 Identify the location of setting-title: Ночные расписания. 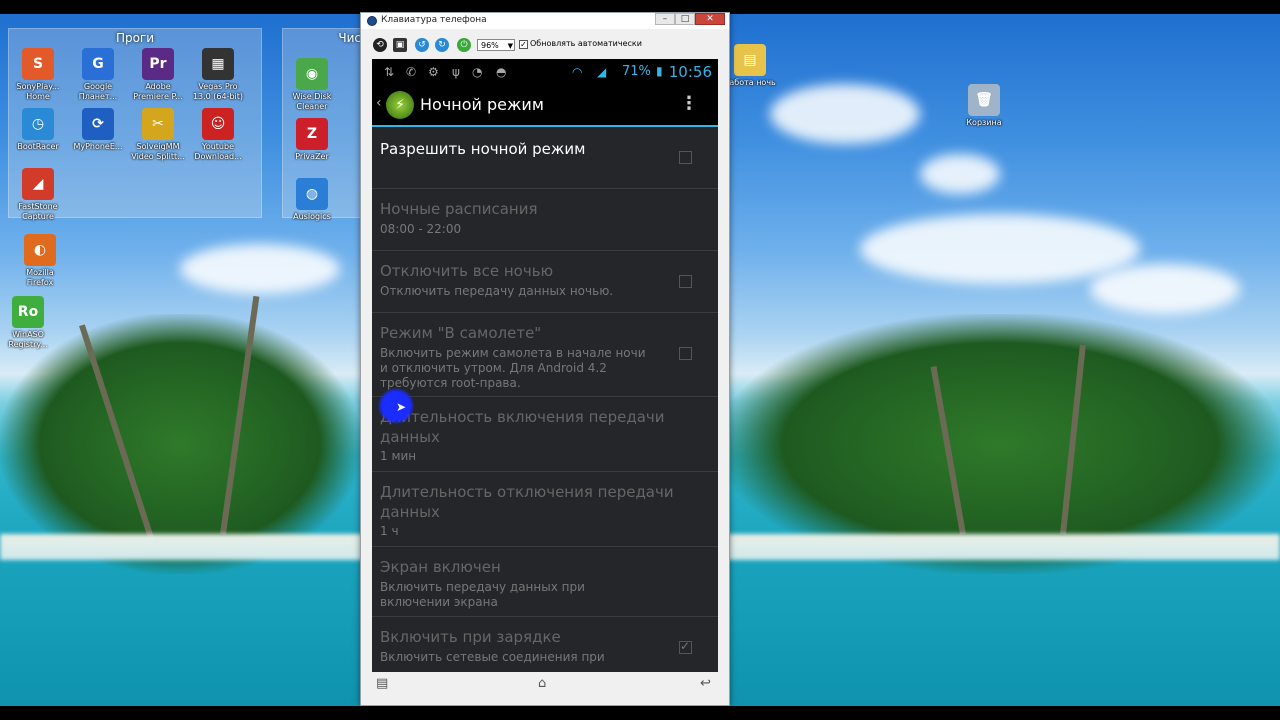
(459, 209).